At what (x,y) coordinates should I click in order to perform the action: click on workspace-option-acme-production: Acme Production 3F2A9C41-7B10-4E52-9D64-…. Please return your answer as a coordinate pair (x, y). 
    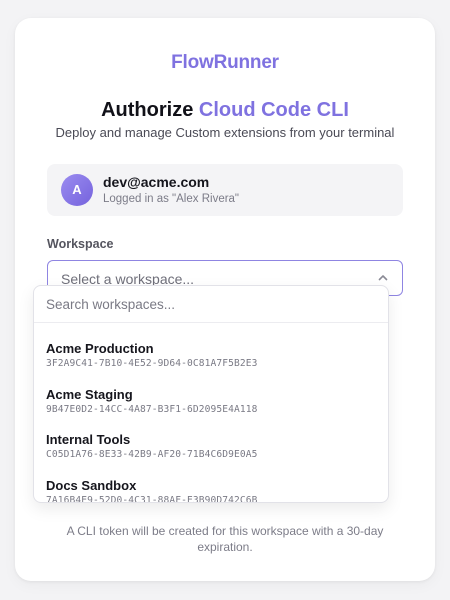
    Looking at the image, I should click on (211, 354).